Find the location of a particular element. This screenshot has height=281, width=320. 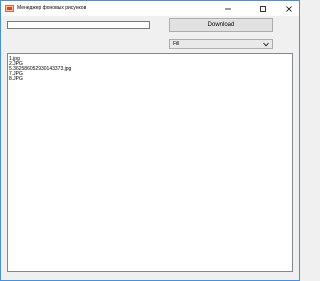

close-icon is located at coordinates (289, 8).